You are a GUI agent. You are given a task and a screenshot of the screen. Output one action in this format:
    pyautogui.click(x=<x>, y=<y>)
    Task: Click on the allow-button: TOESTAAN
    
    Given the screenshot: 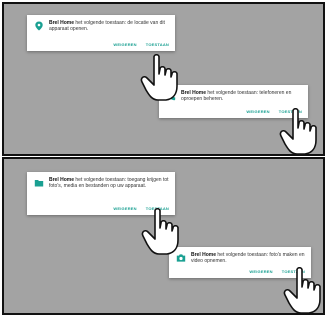 What is the action you would take?
    pyautogui.click(x=157, y=44)
    